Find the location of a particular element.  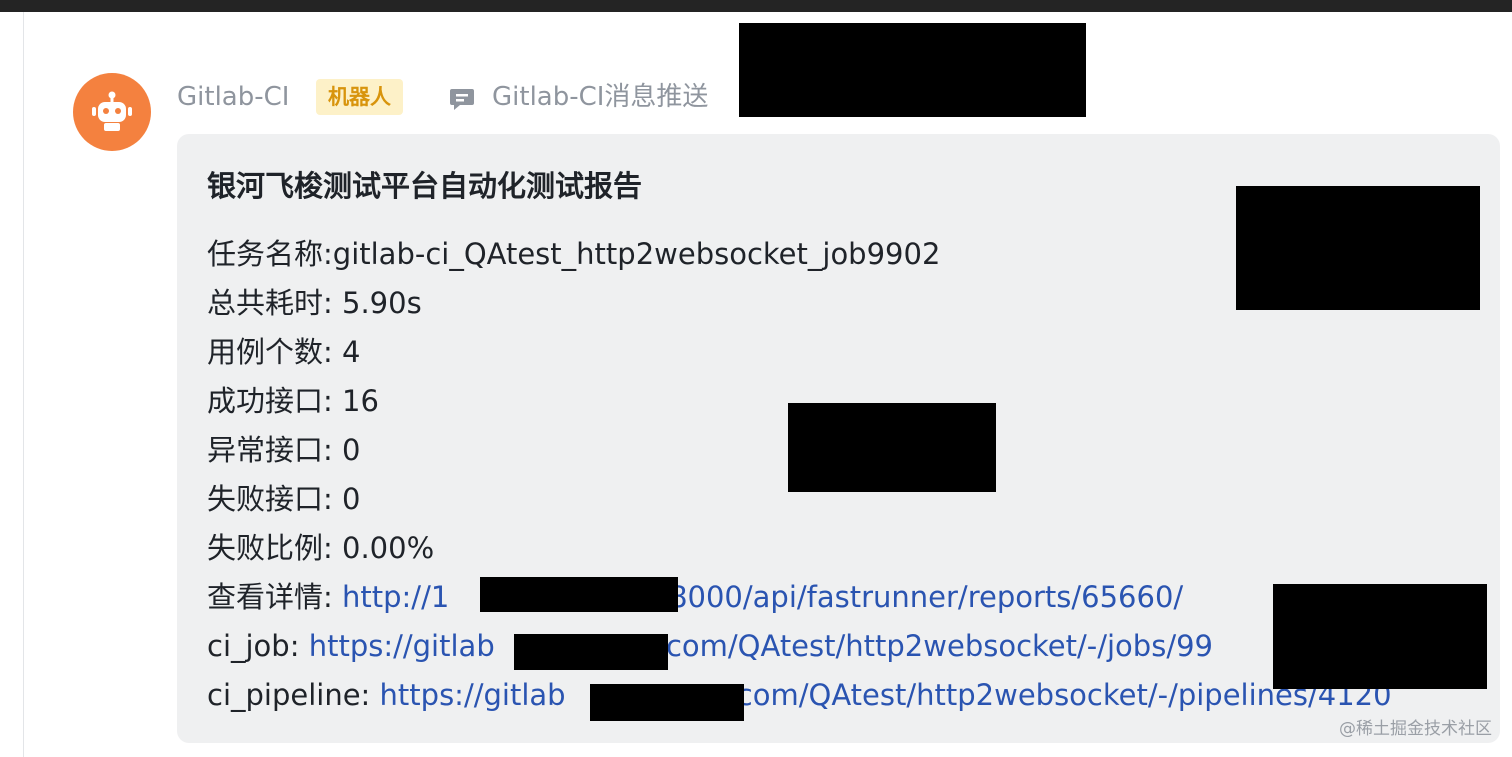

error-api-line: 异常接口: 0 is located at coordinates (283, 450).